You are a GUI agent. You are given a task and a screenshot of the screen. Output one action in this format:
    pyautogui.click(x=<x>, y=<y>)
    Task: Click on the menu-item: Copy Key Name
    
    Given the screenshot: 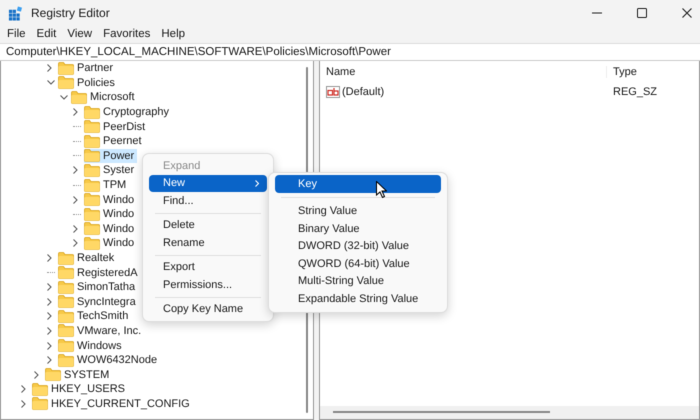 What is the action you would take?
    pyautogui.click(x=208, y=309)
    